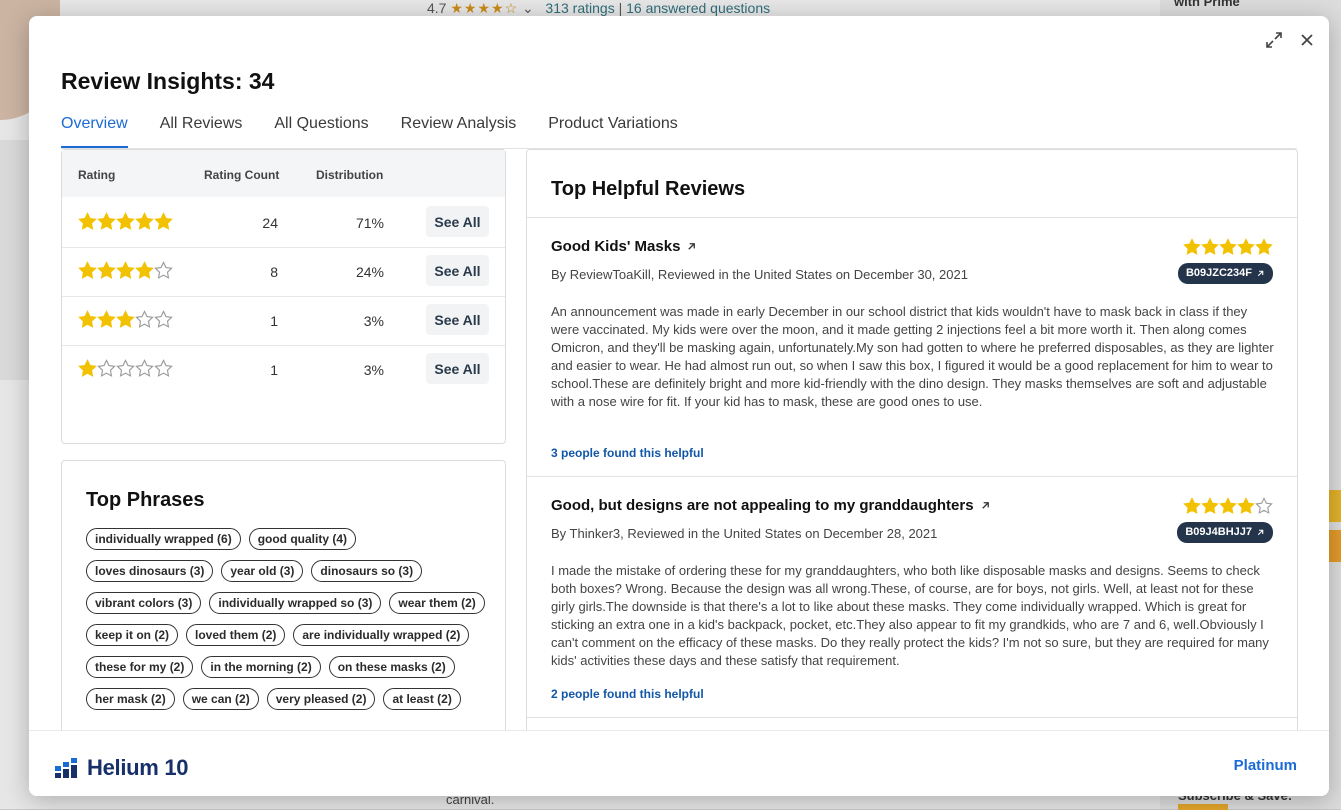 The image size is (1341, 810). What do you see at coordinates (369, 272) in the screenshot?
I see `rating-distribution: 24%` at bounding box center [369, 272].